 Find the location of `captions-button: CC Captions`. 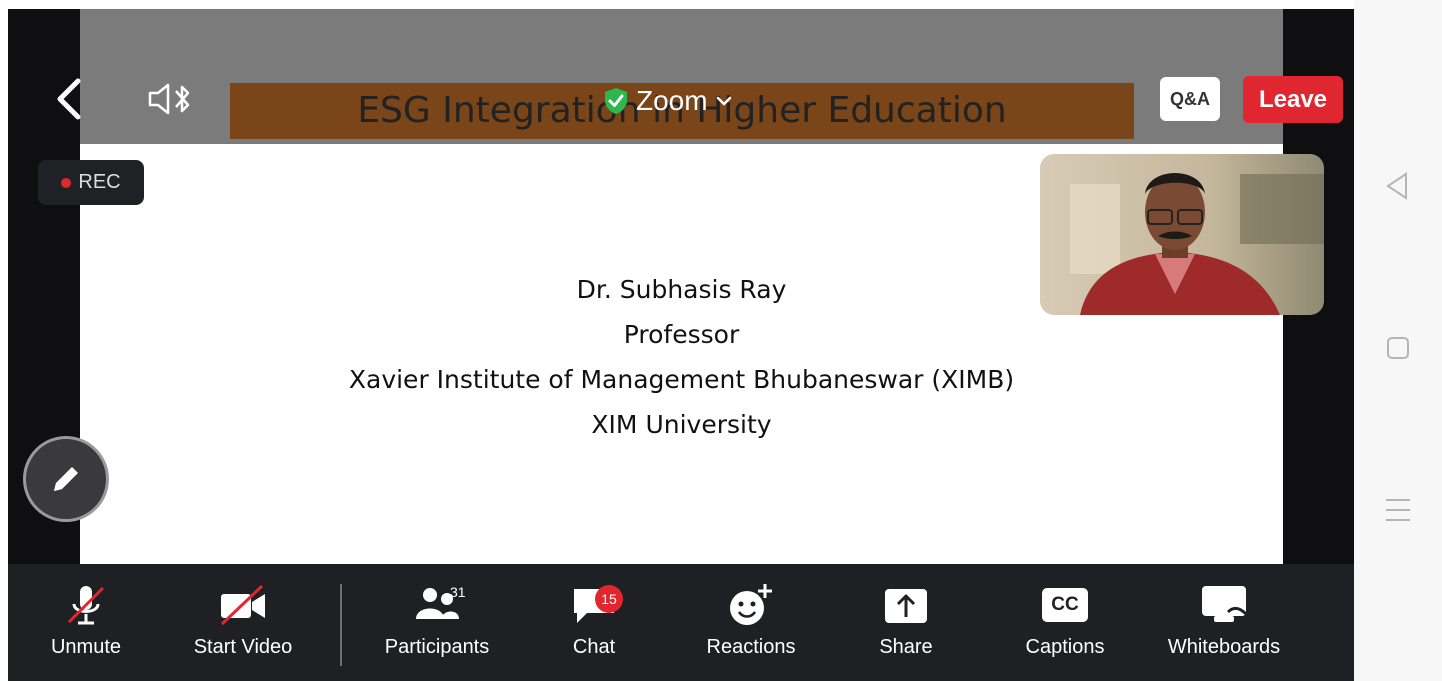

captions-button: CC Captions is located at coordinates (1065, 622).